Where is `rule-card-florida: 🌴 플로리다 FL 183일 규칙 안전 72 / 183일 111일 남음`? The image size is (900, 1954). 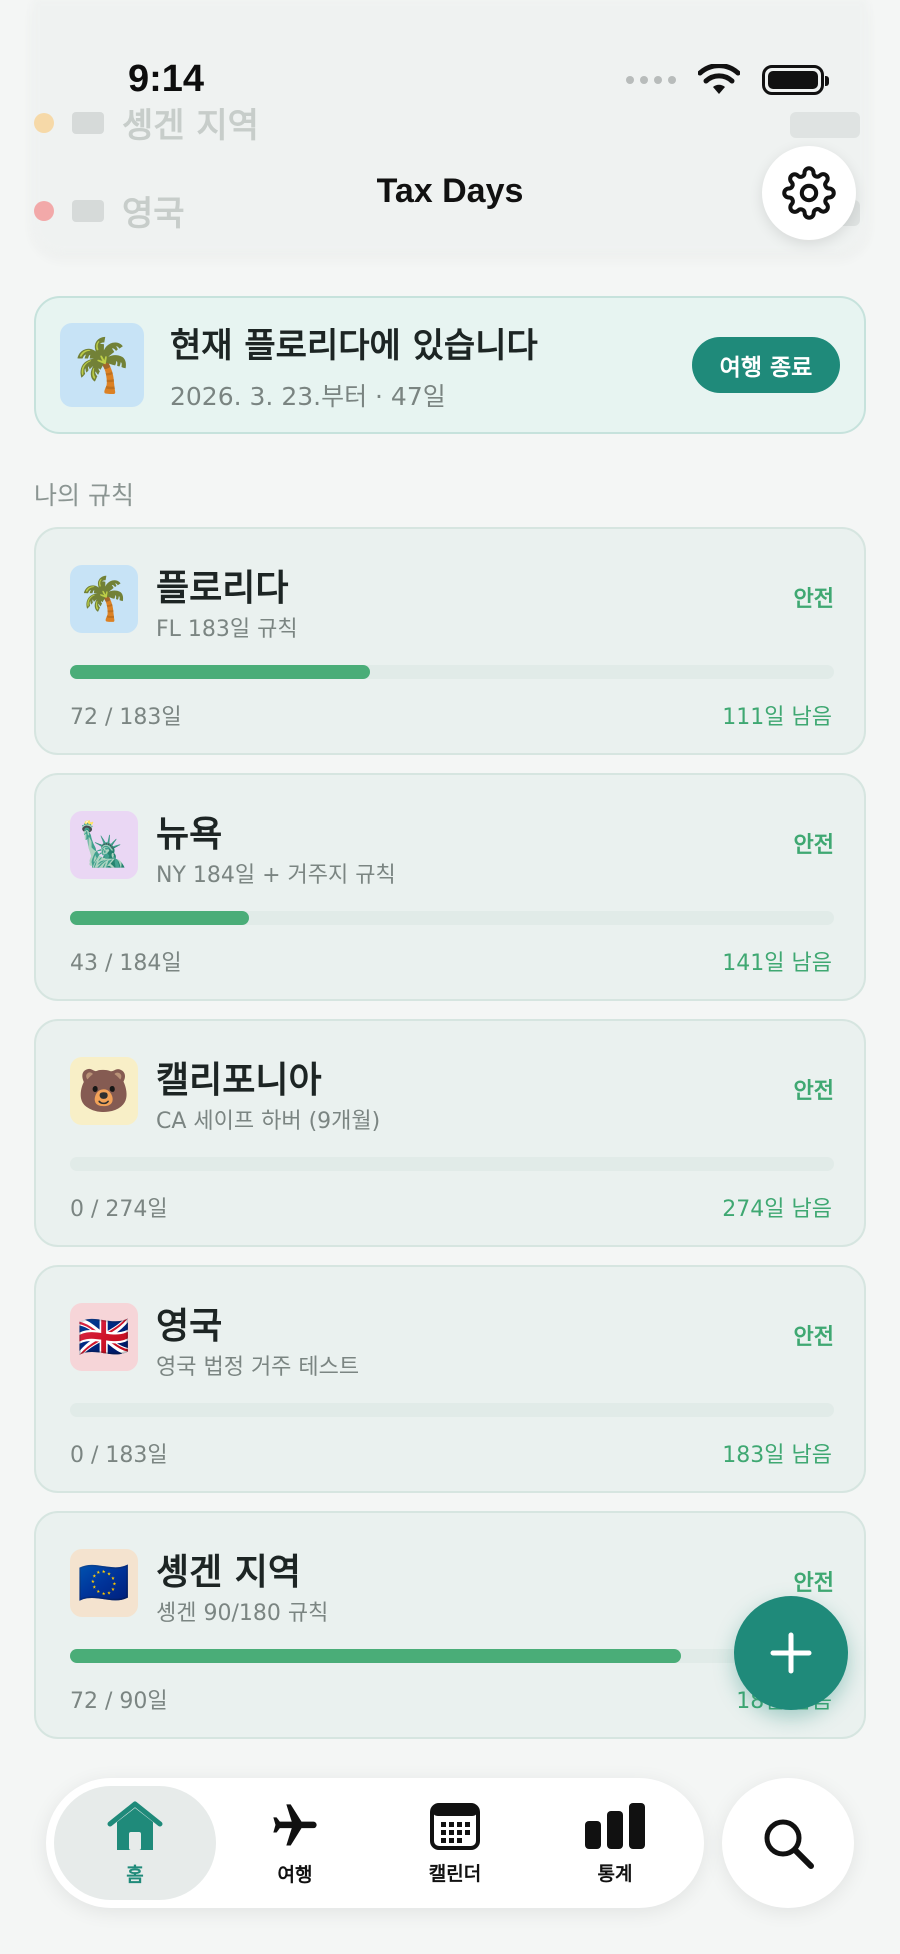 rule-card-florida: 🌴 플로리다 FL 183일 규칙 안전 72 / 183일 111일 남음 is located at coordinates (450, 641).